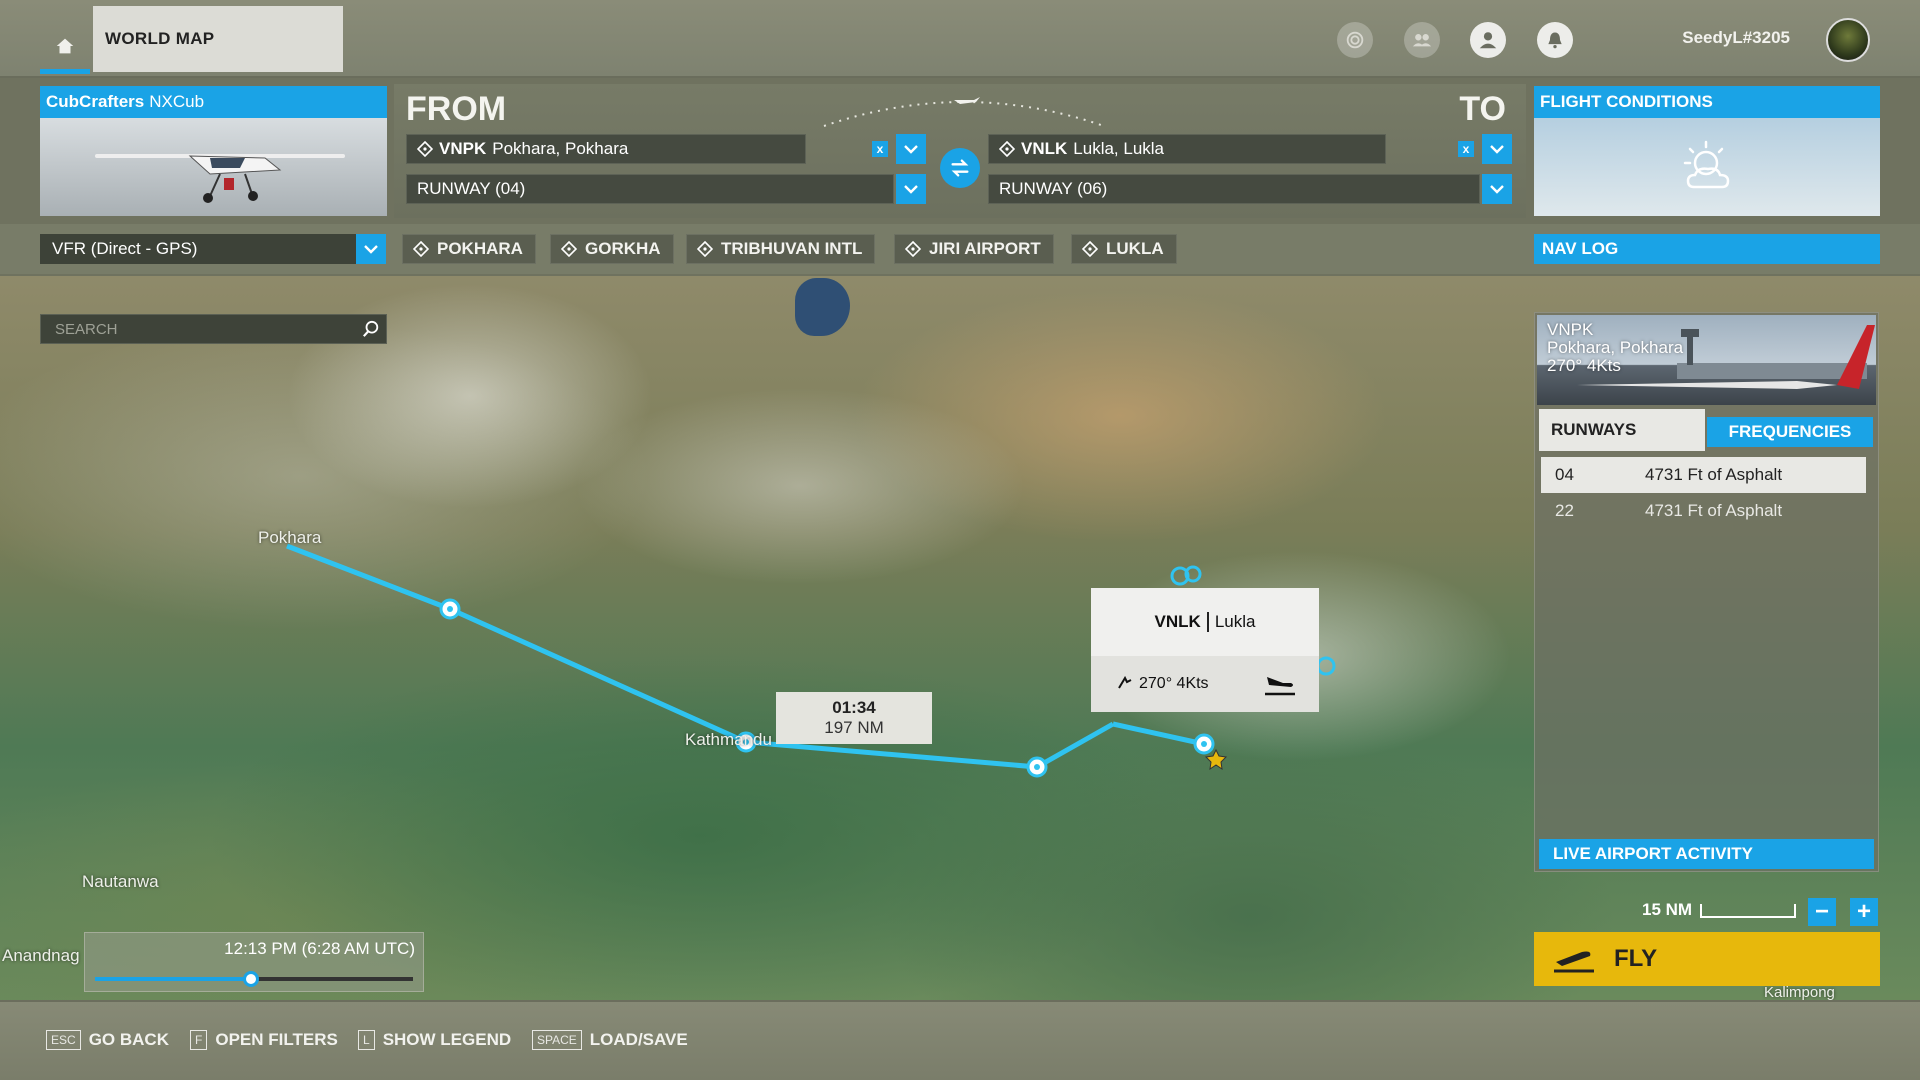  I want to click on hint-label: LOAD/SAVE, so click(638, 1039).